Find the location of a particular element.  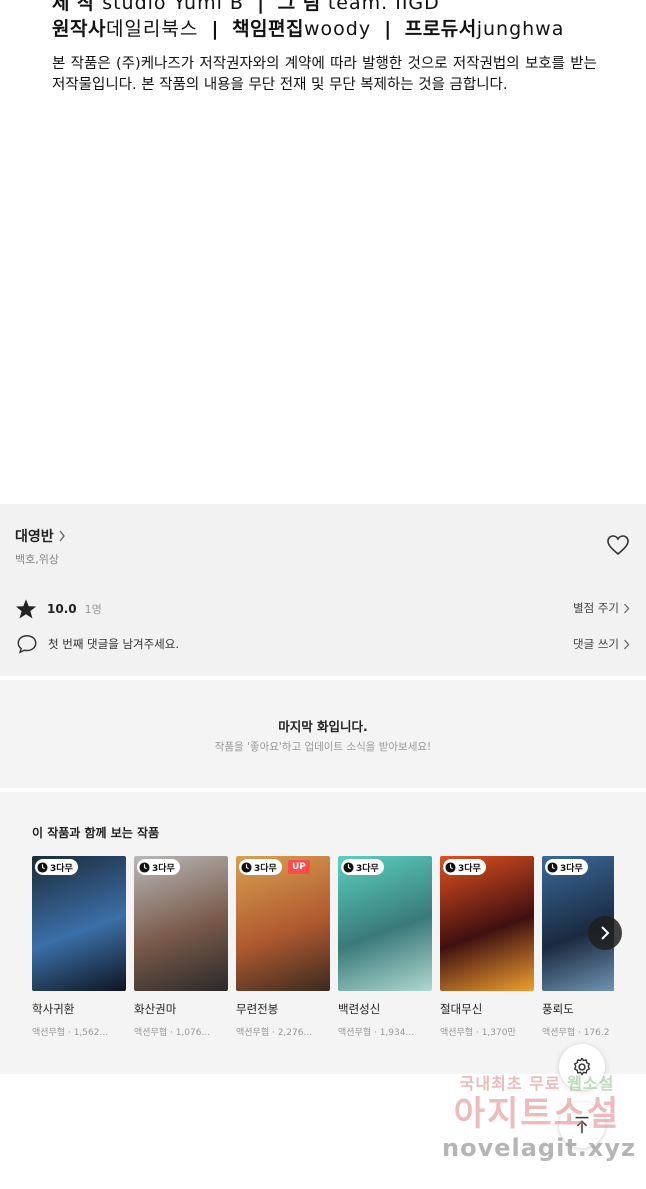

rating-count: 1명 is located at coordinates (93, 609).